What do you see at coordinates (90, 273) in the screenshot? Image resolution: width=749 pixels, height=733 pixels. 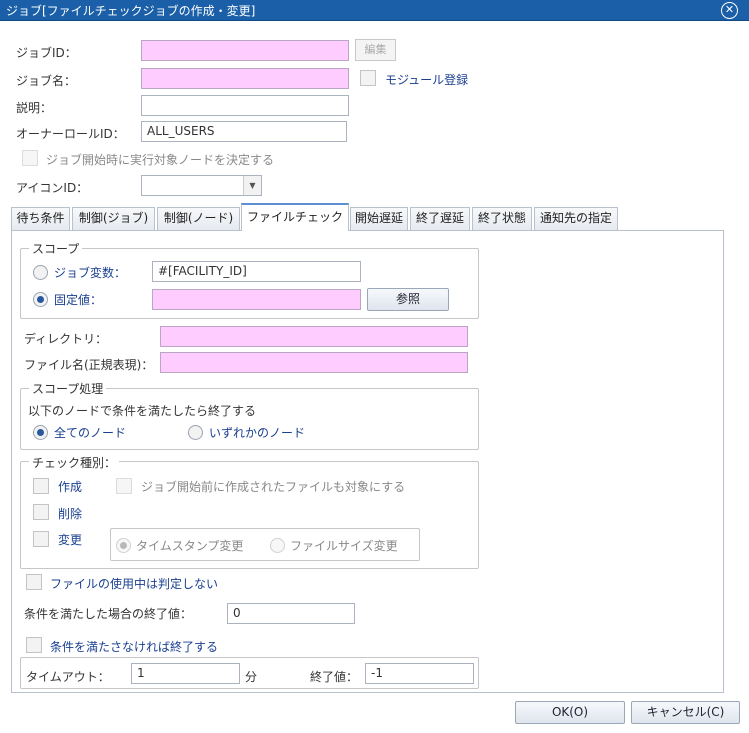 I see `job-variable-label: ジョブ変数：` at bounding box center [90, 273].